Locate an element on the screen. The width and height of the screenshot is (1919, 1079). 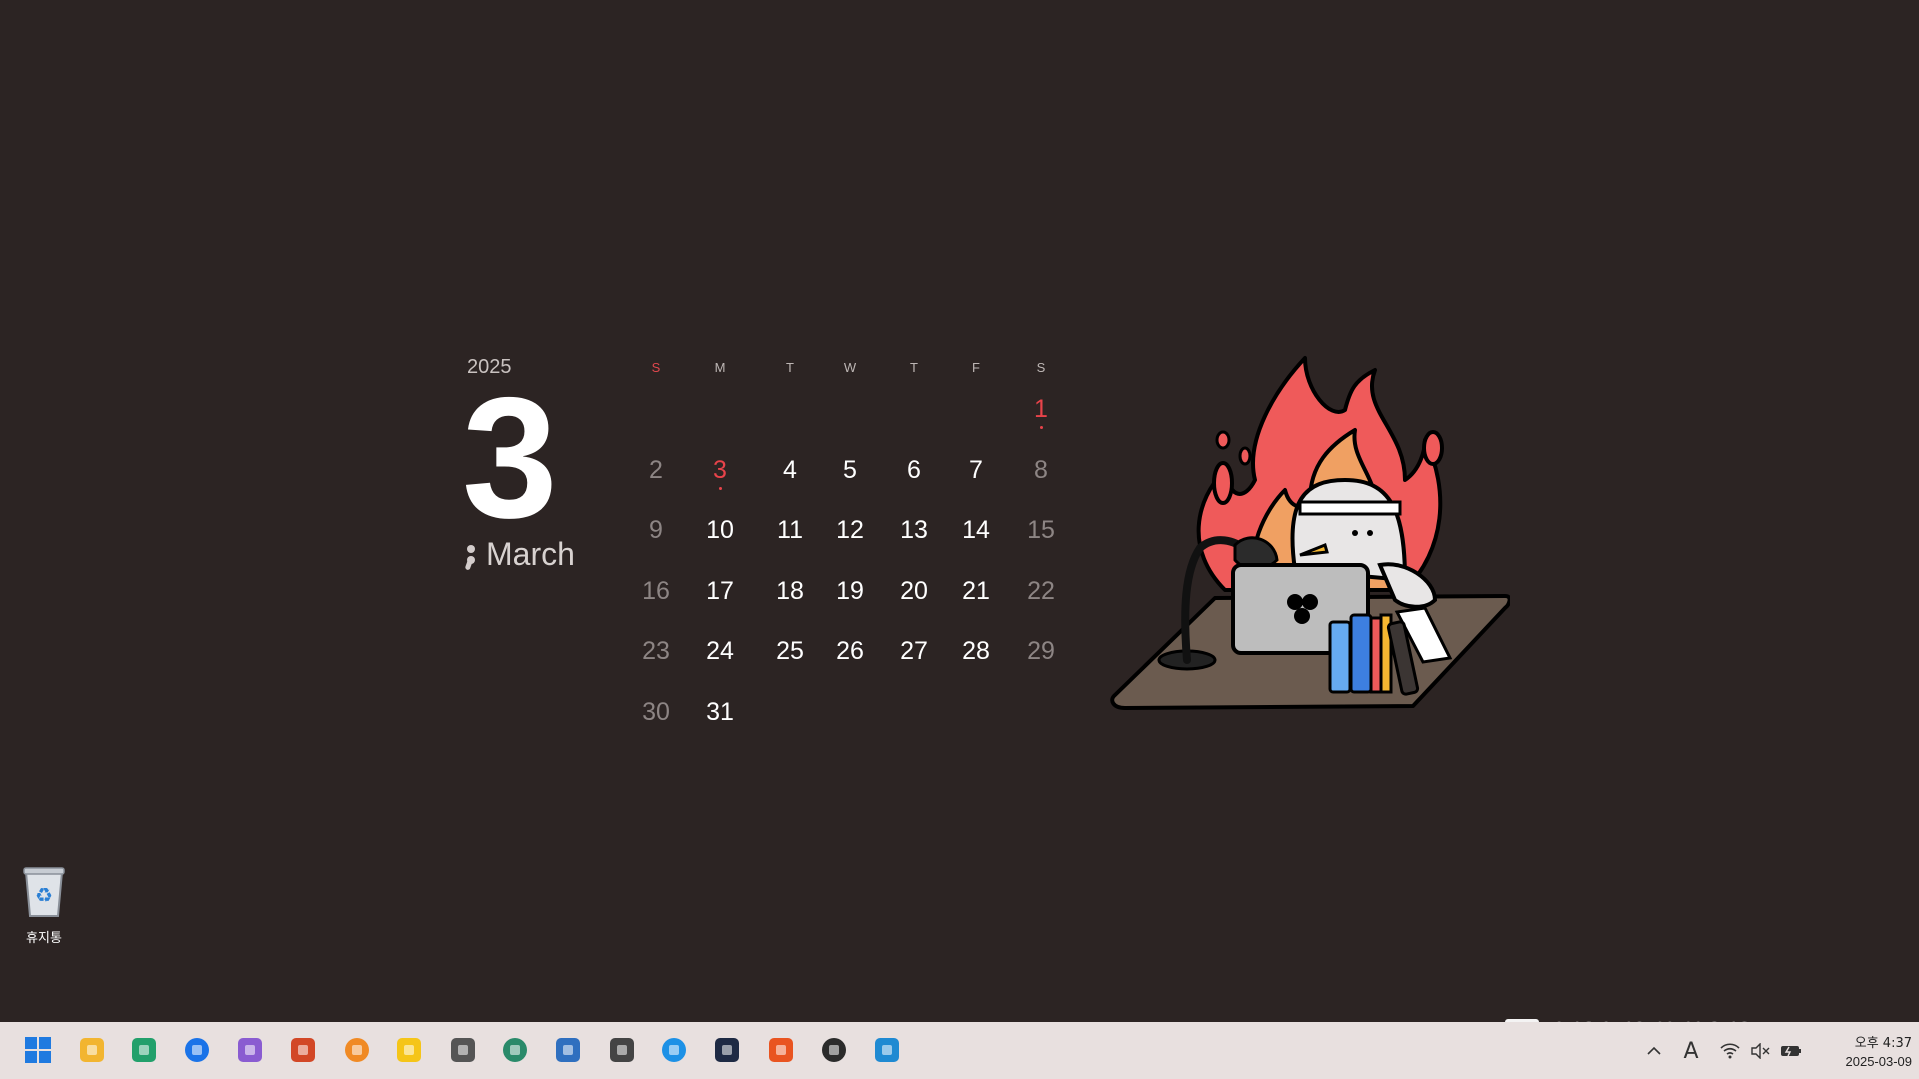
calendar-day: 3 is located at coordinates (720, 473).